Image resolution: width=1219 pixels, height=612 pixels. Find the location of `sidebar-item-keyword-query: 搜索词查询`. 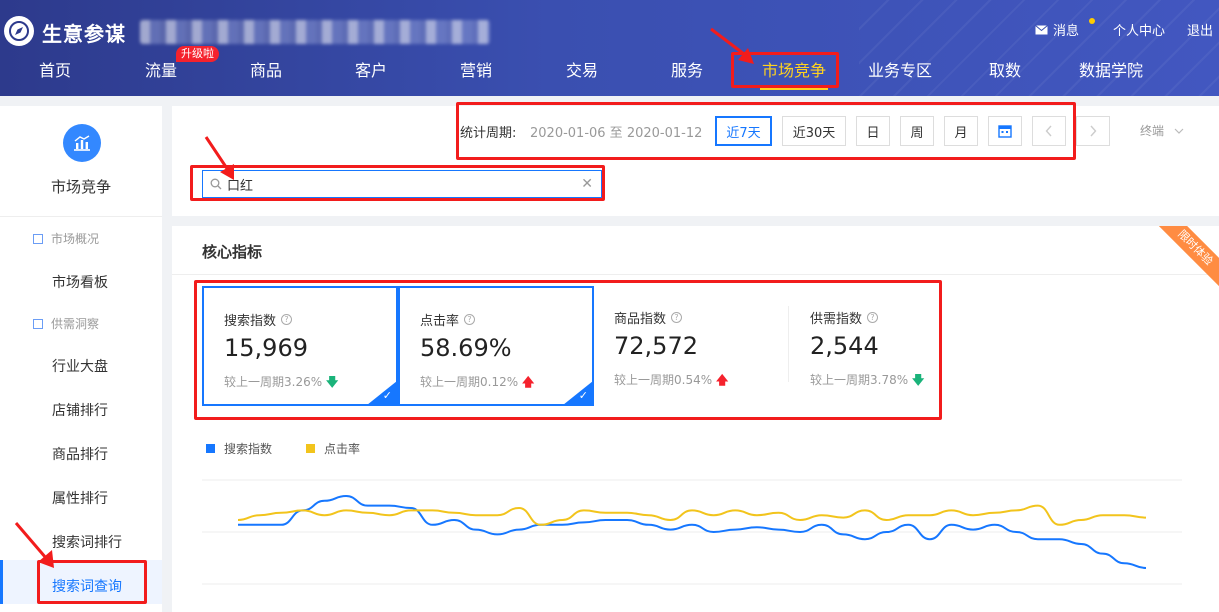

sidebar-item-keyword-query: 搜索词查询 is located at coordinates (87, 586).